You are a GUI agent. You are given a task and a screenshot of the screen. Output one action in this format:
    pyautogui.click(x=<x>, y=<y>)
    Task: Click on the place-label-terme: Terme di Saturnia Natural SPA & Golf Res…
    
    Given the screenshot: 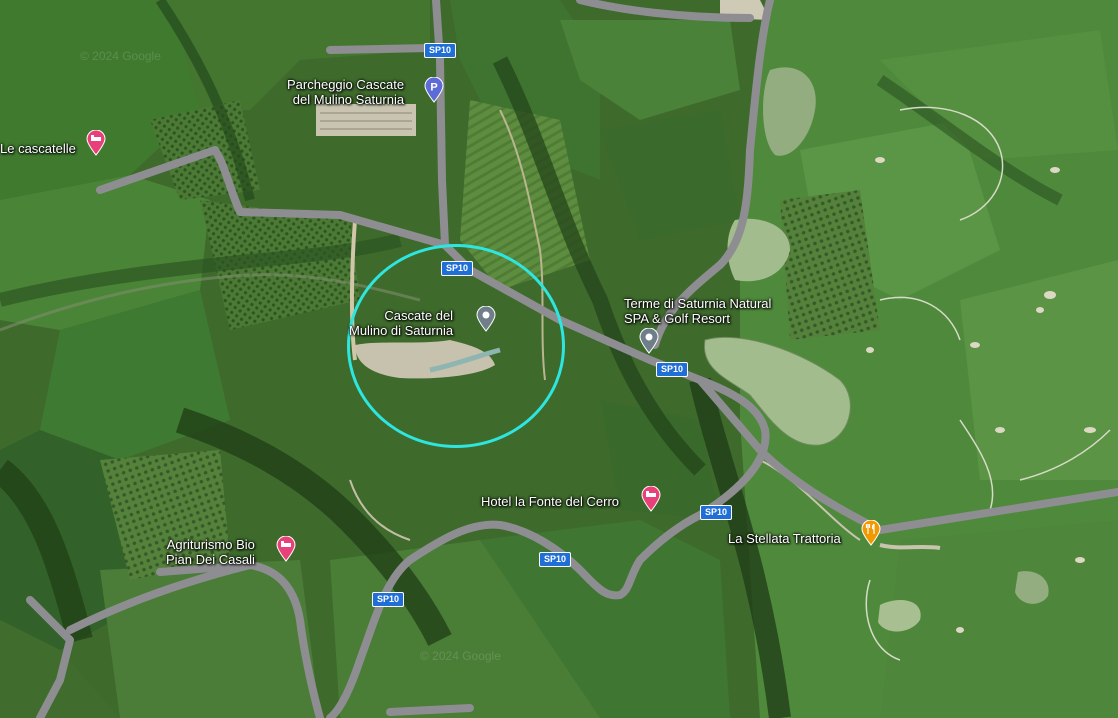 What is the action you would take?
    pyautogui.click(x=697, y=311)
    